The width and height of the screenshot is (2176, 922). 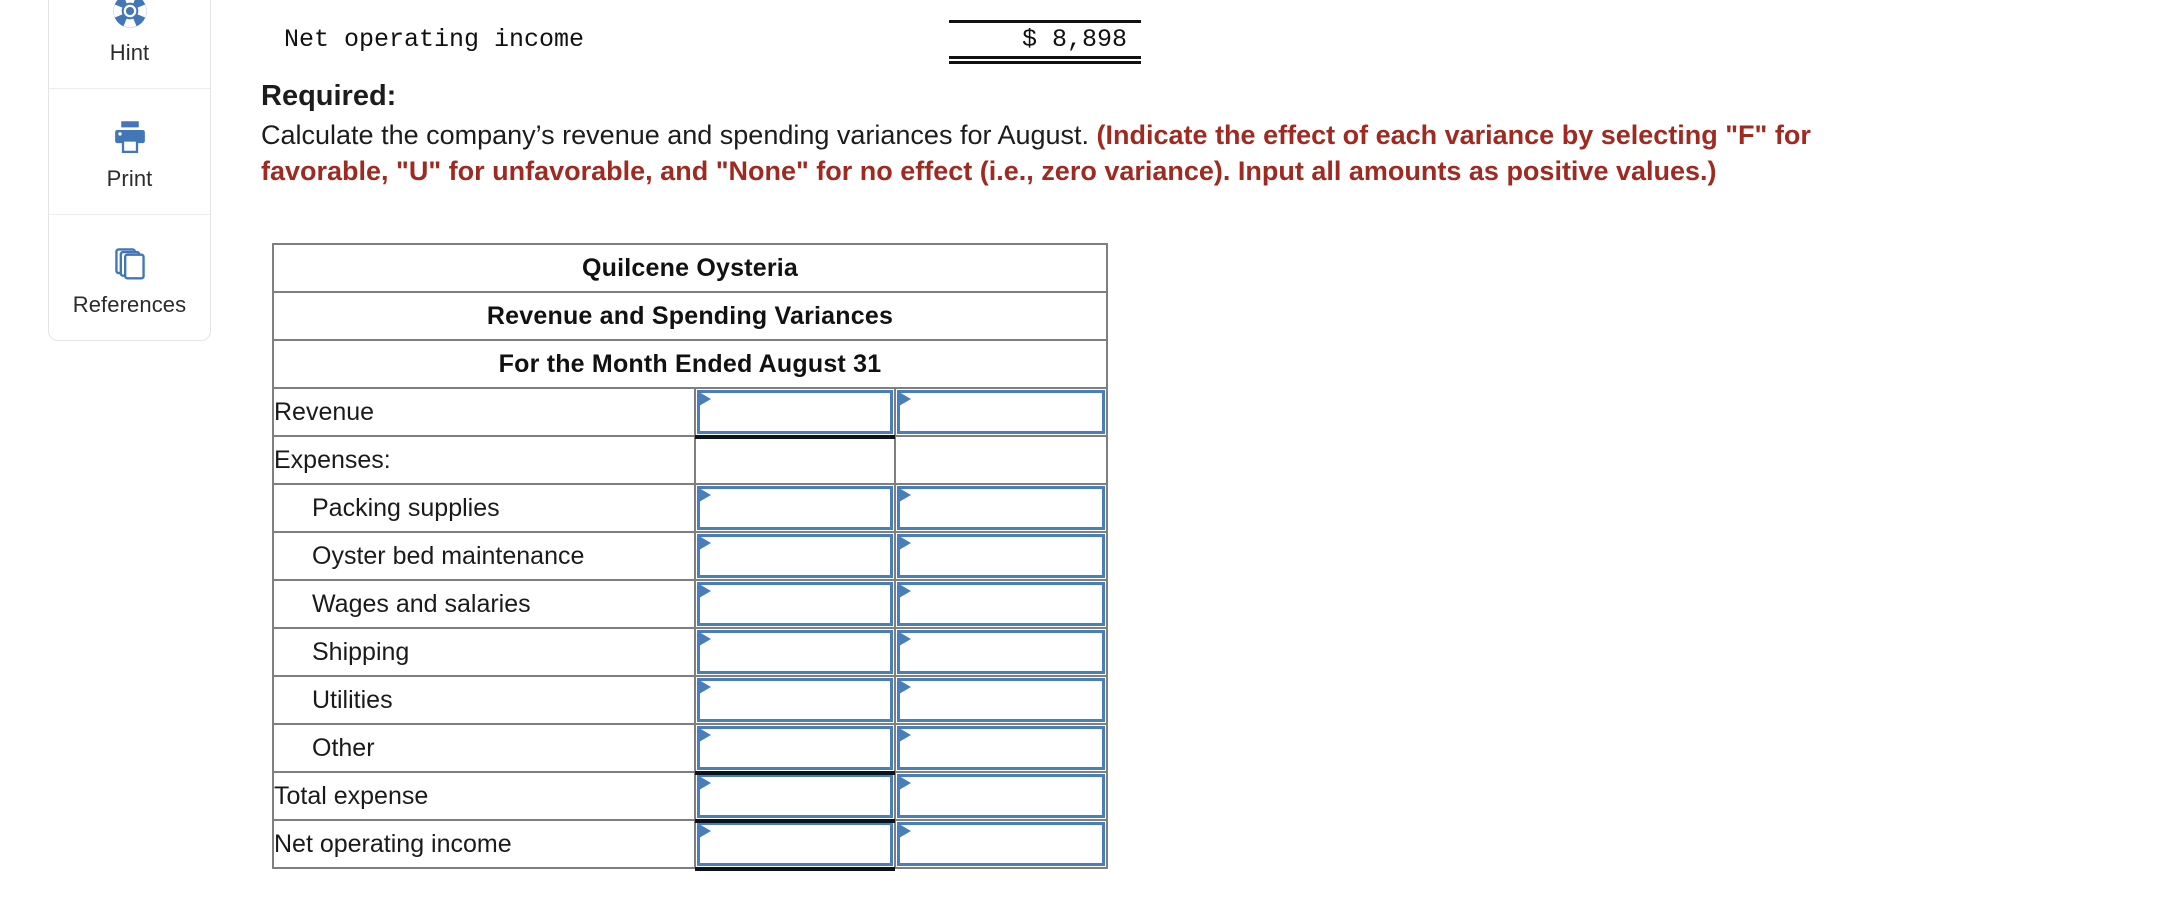 I want to click on amount-input-cell-revenue, so click(x=795, y=413).